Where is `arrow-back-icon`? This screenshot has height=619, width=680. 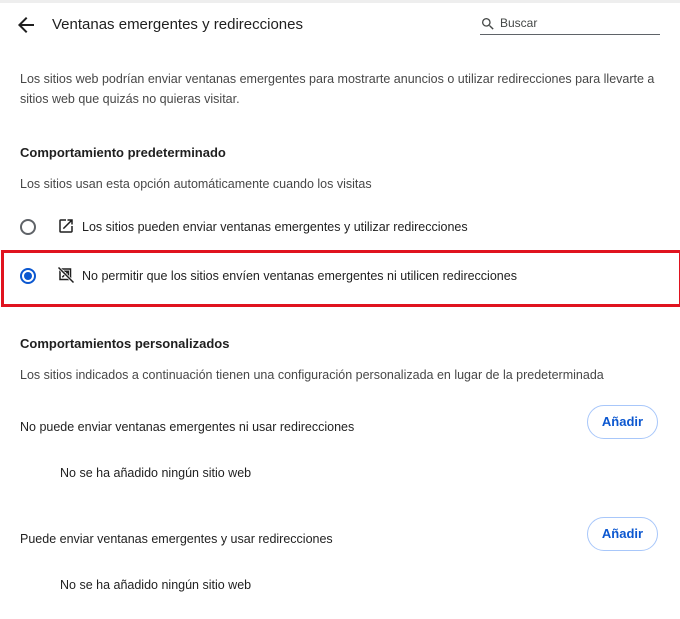
arrow-back-icon is located at coordinates (26, 25).